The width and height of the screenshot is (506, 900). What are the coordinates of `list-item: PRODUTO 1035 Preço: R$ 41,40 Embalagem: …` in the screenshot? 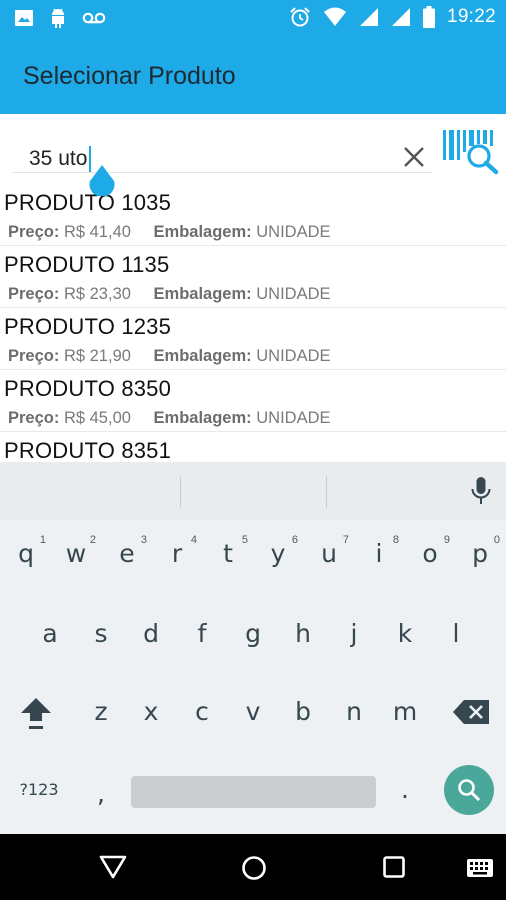 It's located at (253, 215).